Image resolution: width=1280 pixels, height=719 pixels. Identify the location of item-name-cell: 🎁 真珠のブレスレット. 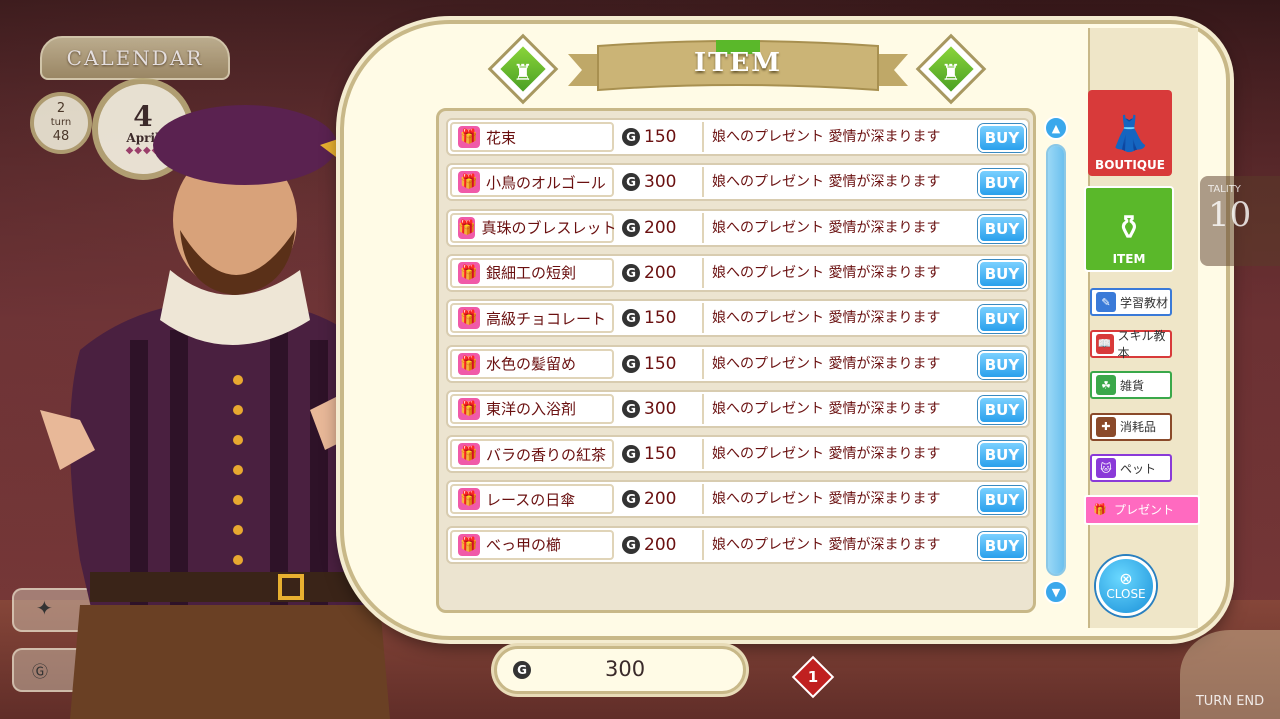
(533, 227).